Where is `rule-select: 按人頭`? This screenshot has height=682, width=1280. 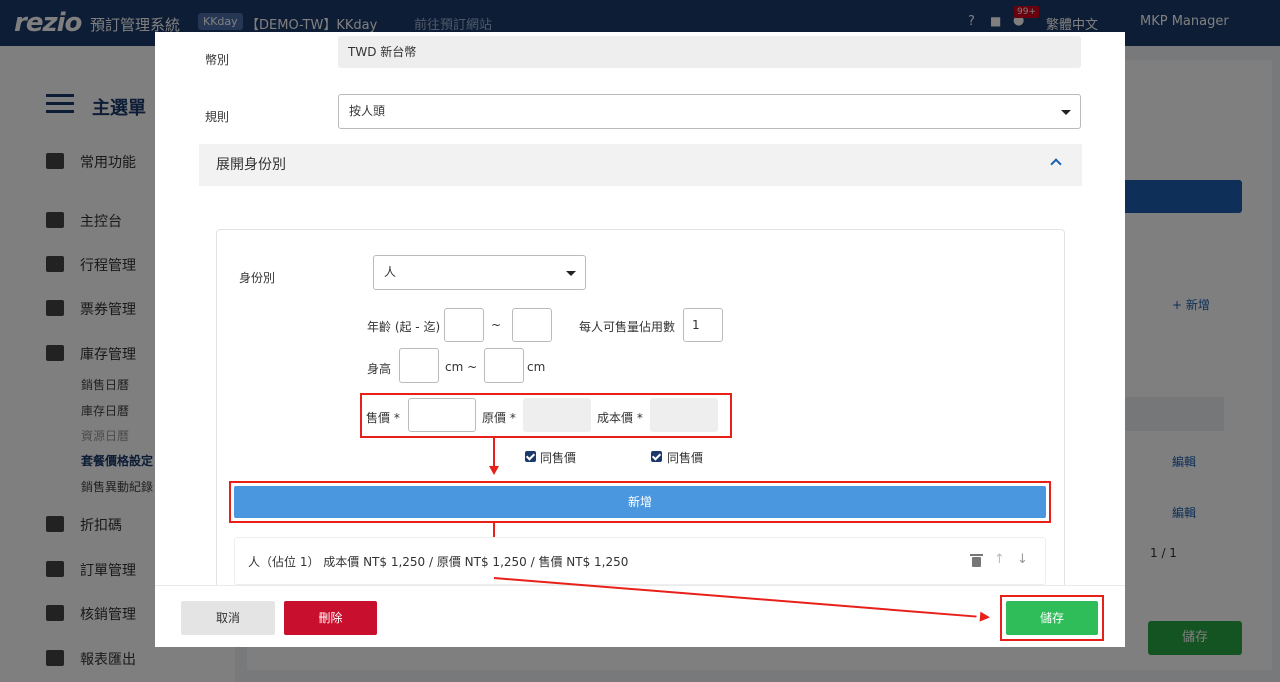 rule-select: 按人頭 is located at coordinates (709, 111).